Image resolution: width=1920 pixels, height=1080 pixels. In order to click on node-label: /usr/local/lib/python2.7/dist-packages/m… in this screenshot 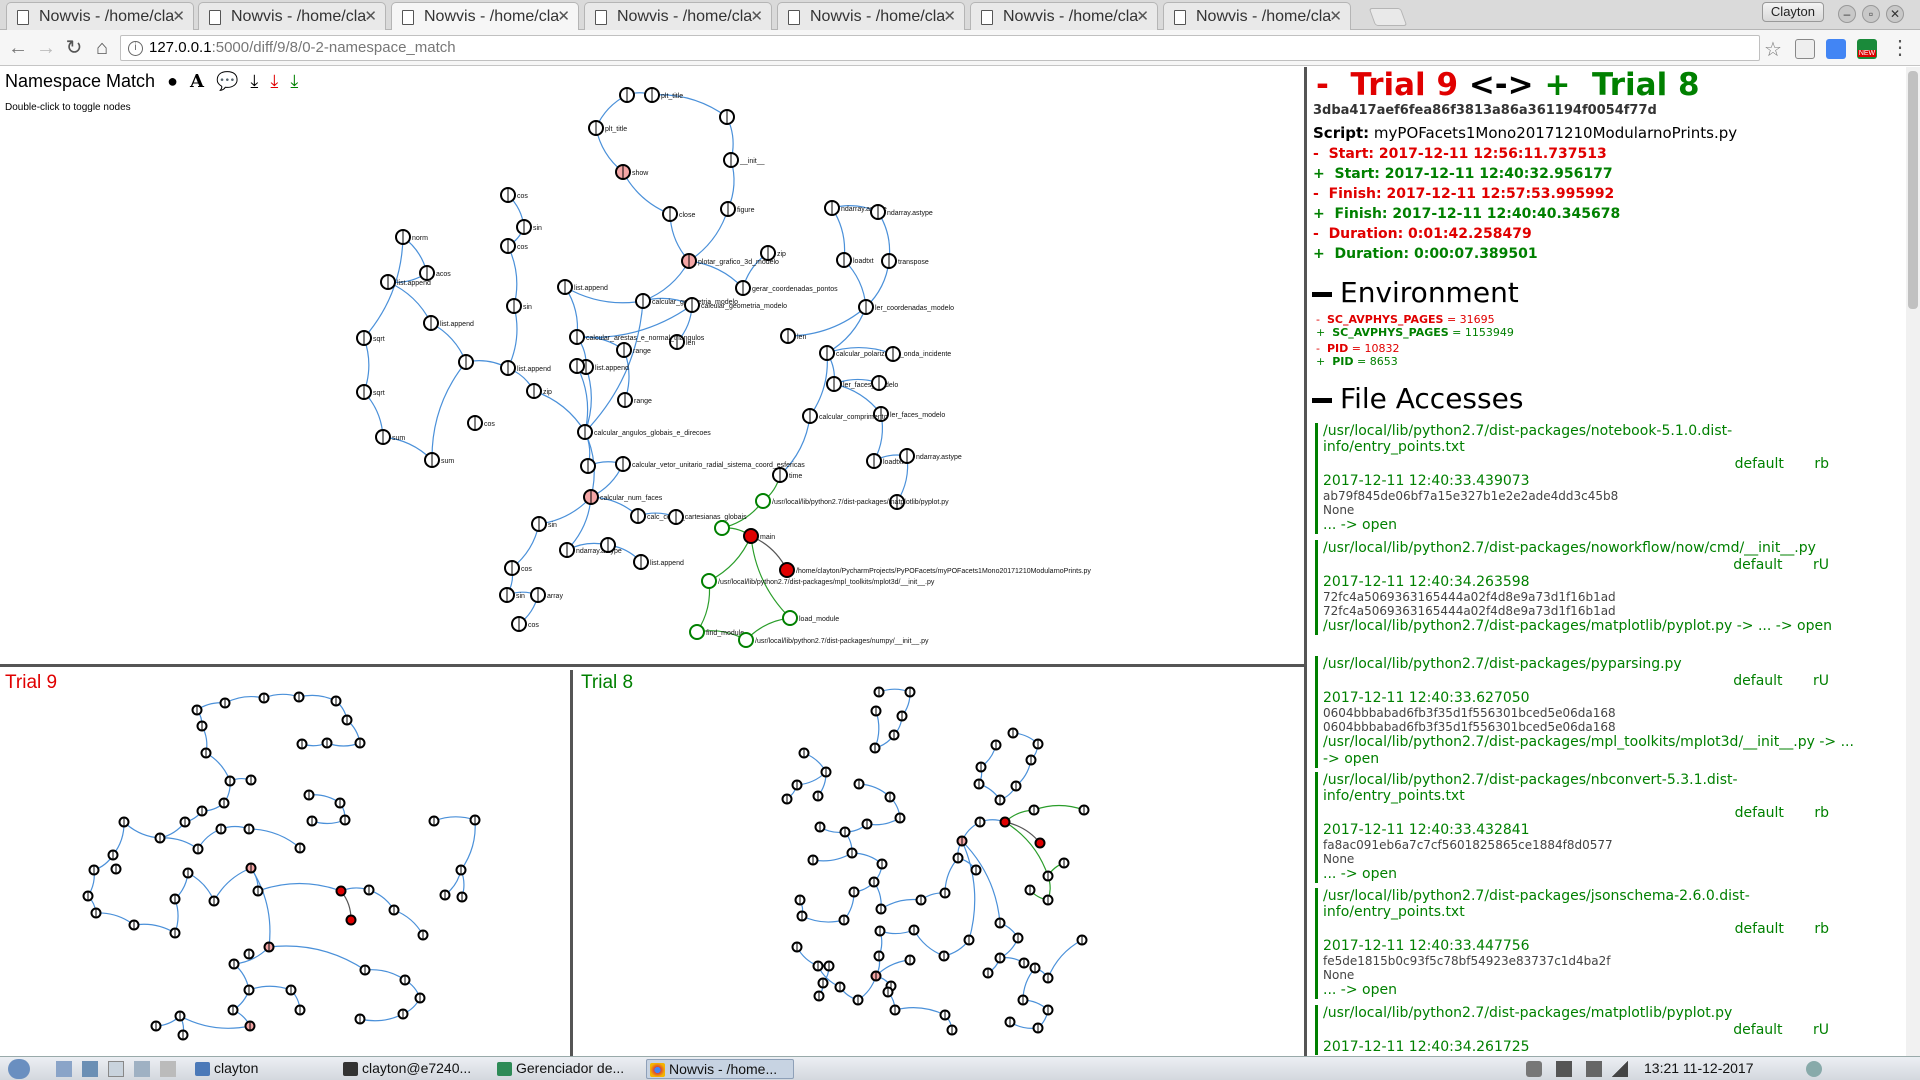, I will do `click(860, 502)`.